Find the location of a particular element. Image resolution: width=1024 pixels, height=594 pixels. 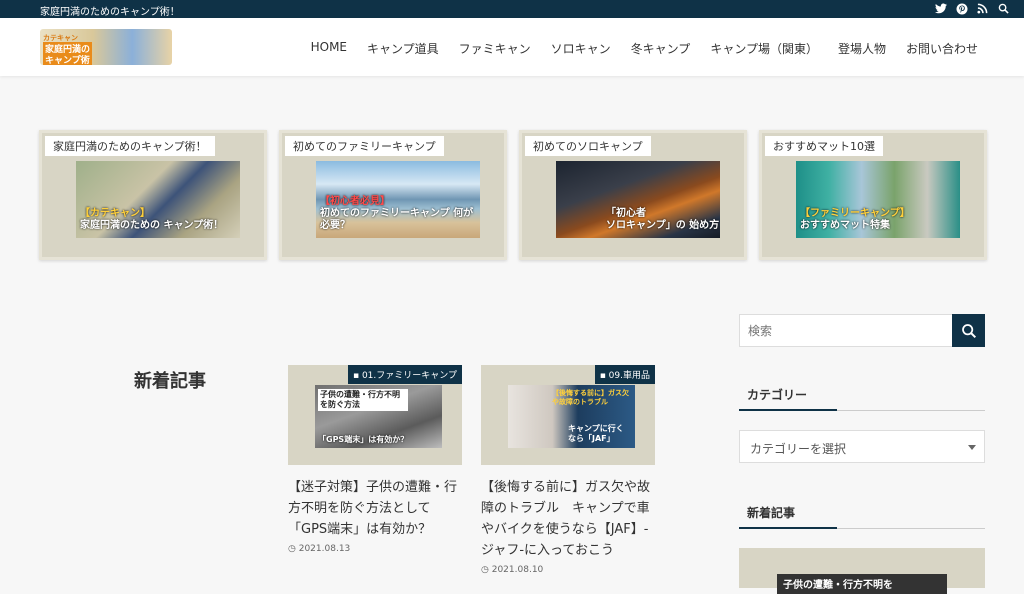

social-icons is located at coordinates (972, 8).